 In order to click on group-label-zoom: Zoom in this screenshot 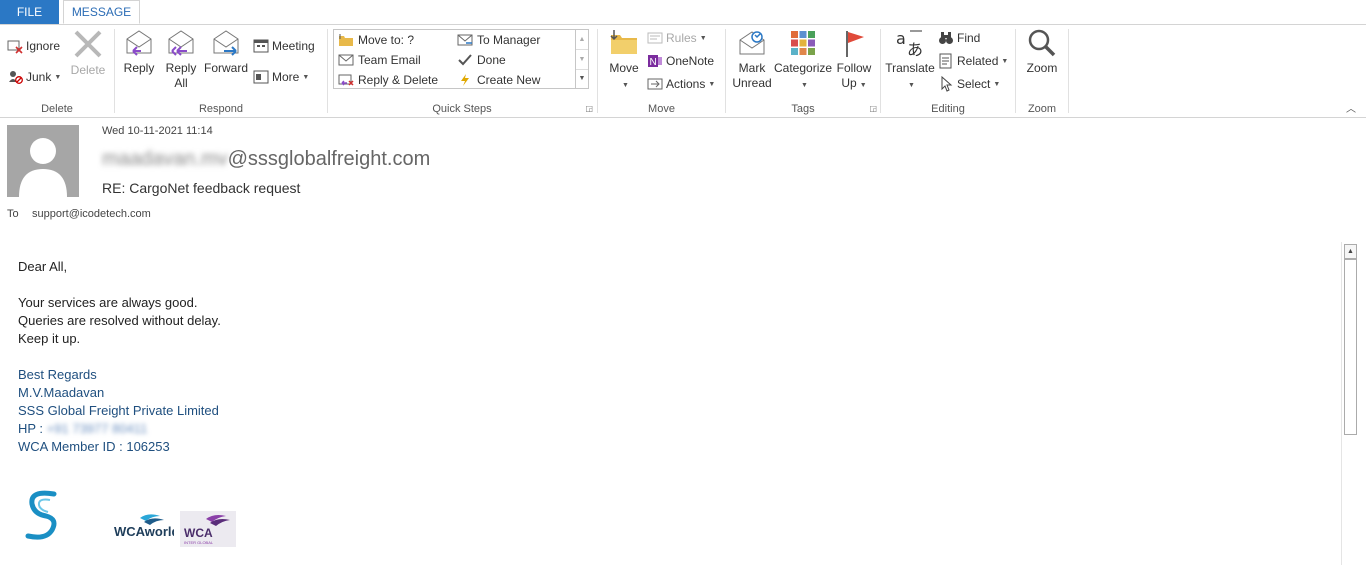, I will do `click(1042, 109)`.